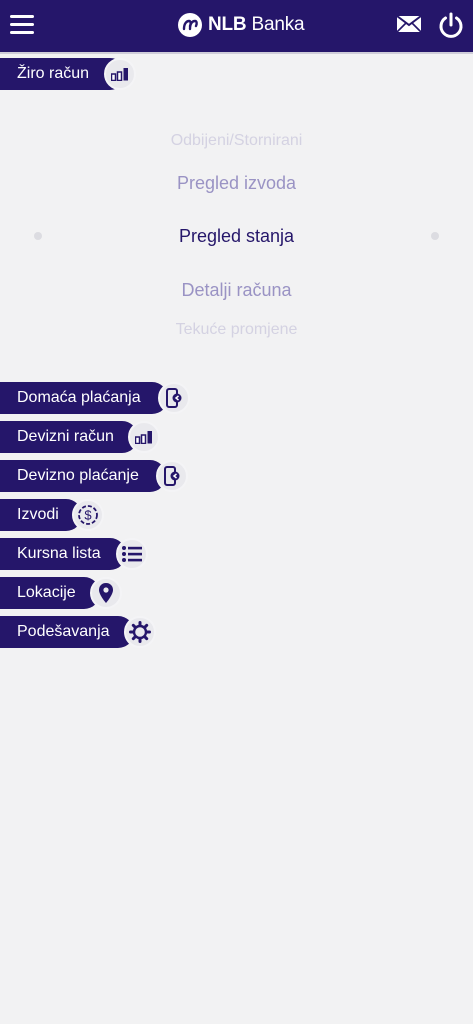  Describe the element at coordinates (236, 290) in the screenshot. I see `picker-item: Detalji računa` at that location.